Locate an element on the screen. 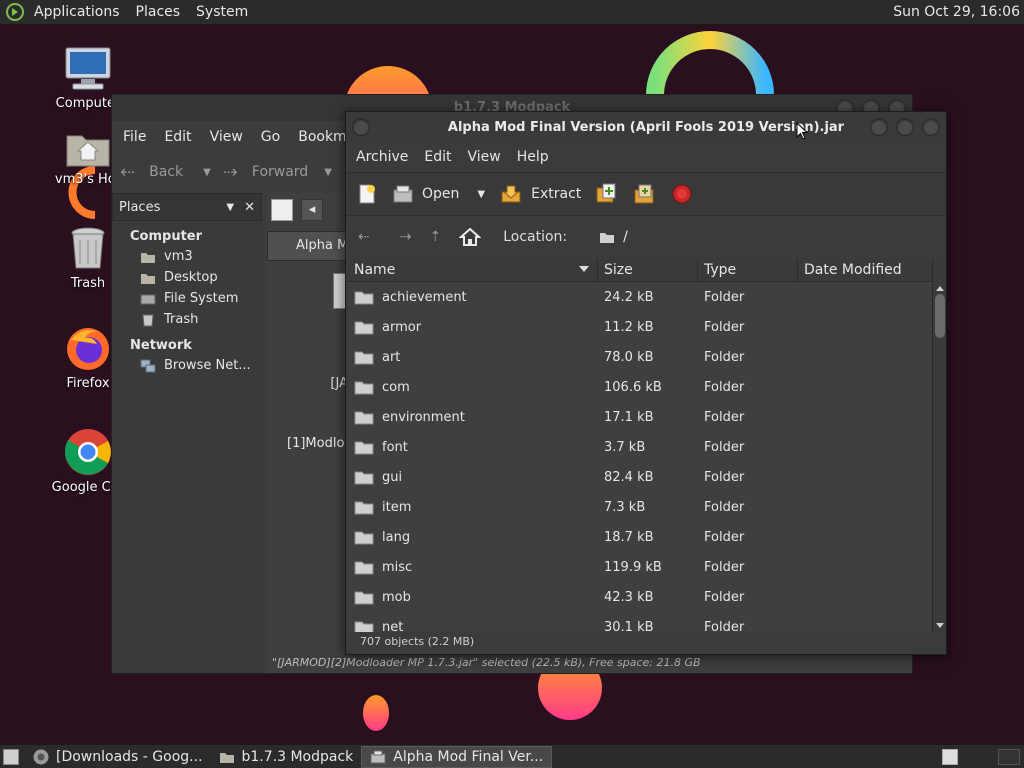  location-label: Location: is located at coordinates (535, 237).